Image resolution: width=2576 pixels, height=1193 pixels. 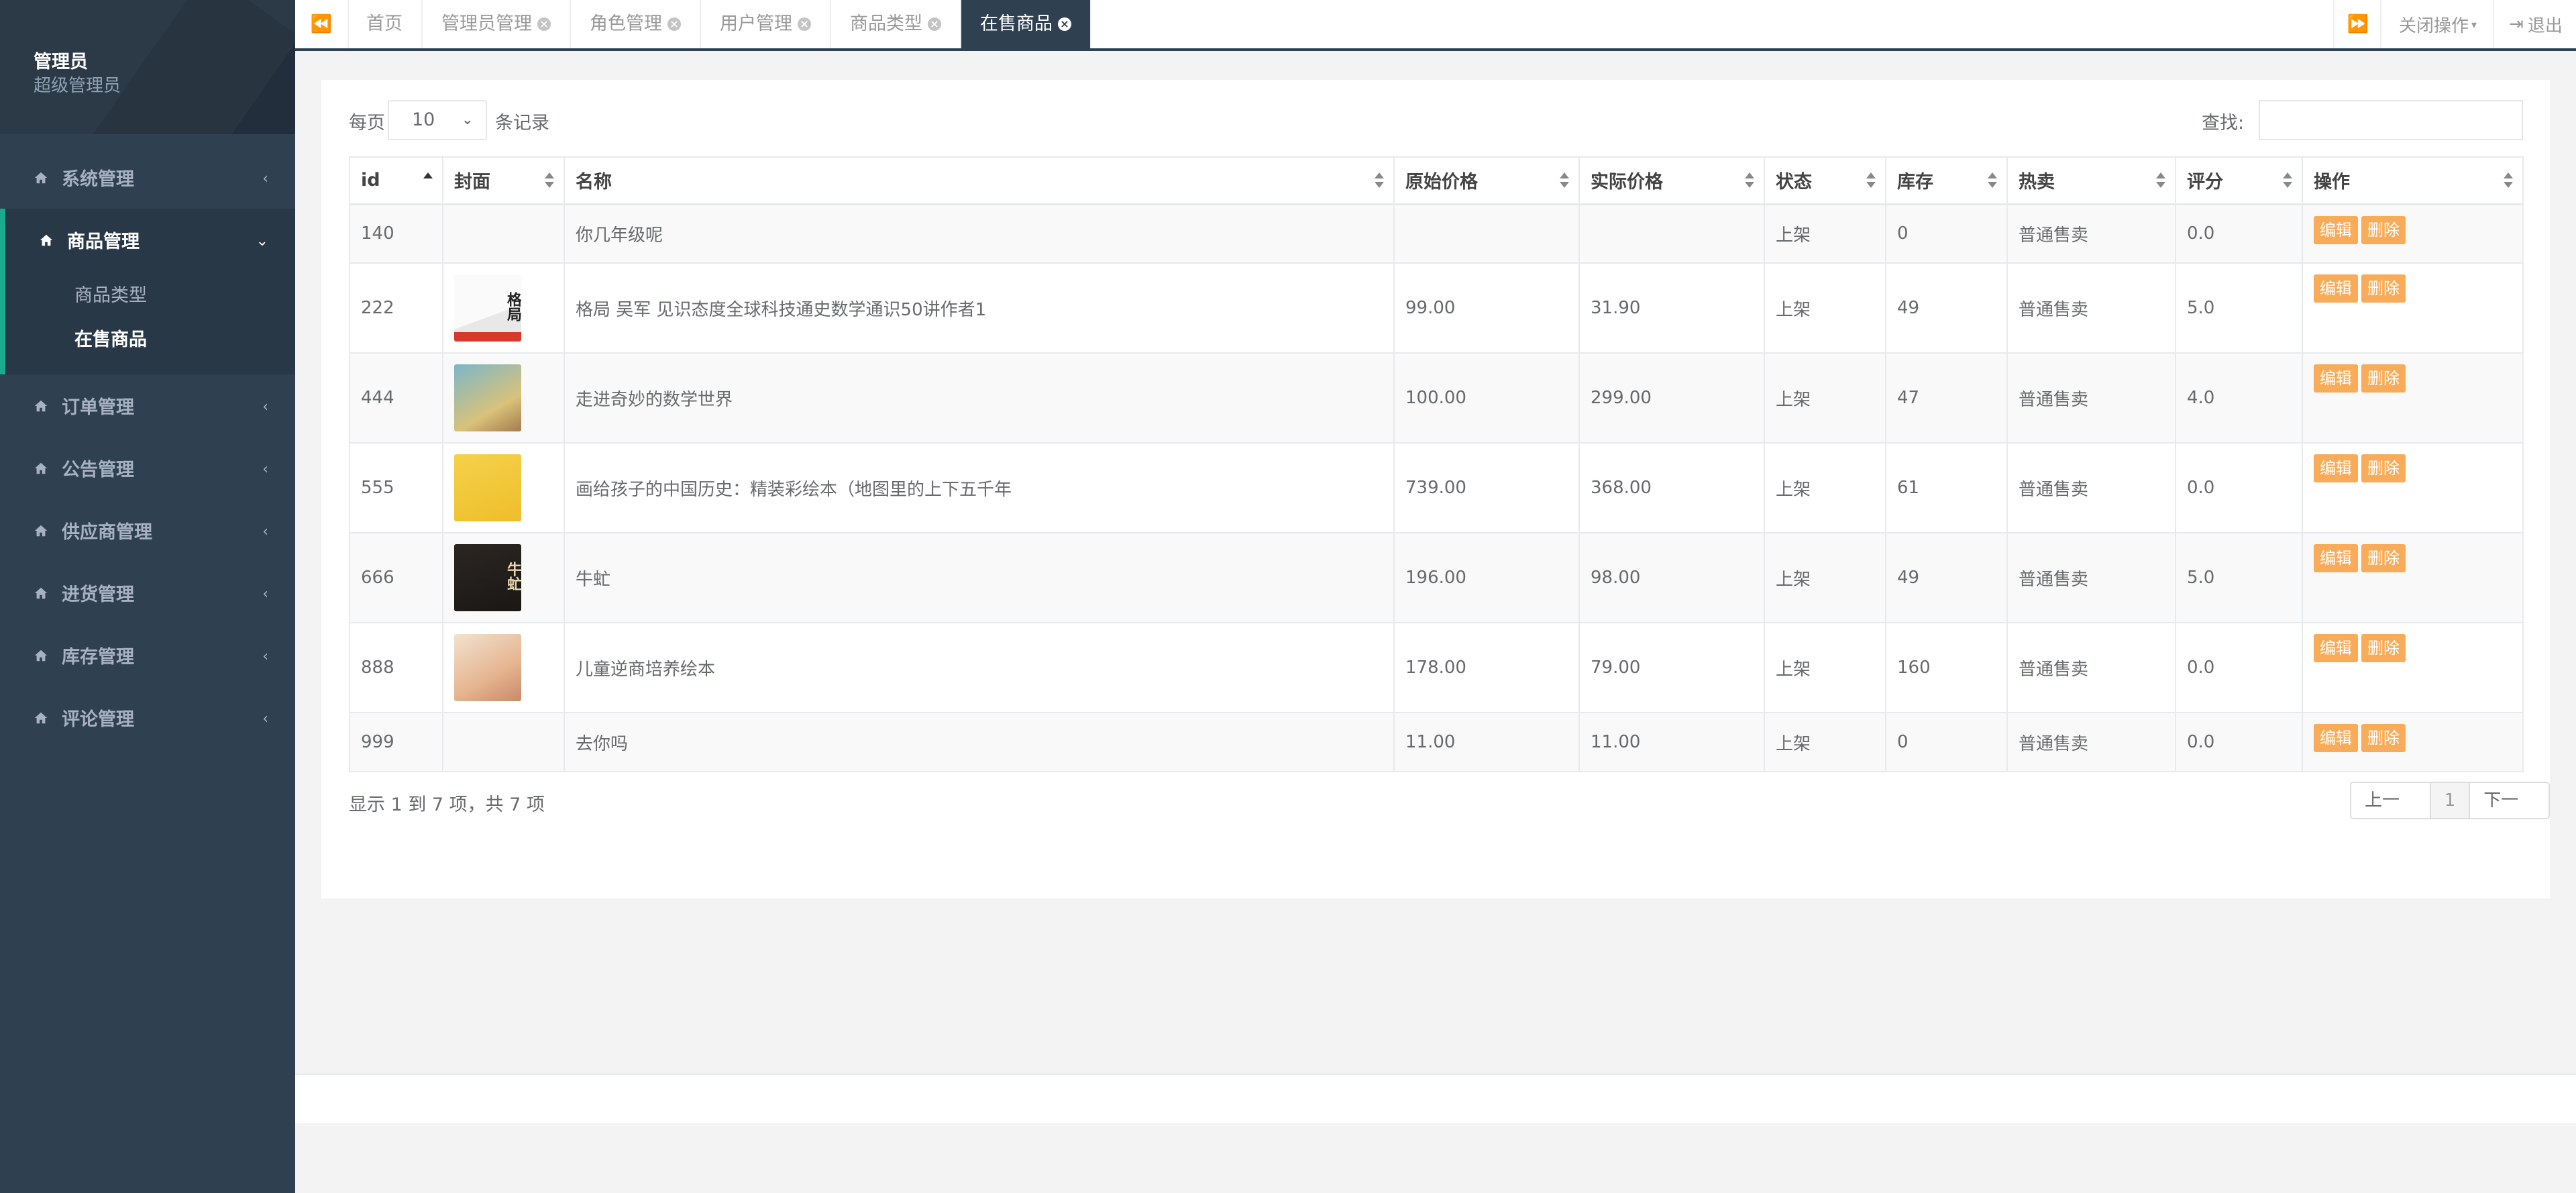 I want to click on column-header-name: 名称, so click(x=979, y=180).